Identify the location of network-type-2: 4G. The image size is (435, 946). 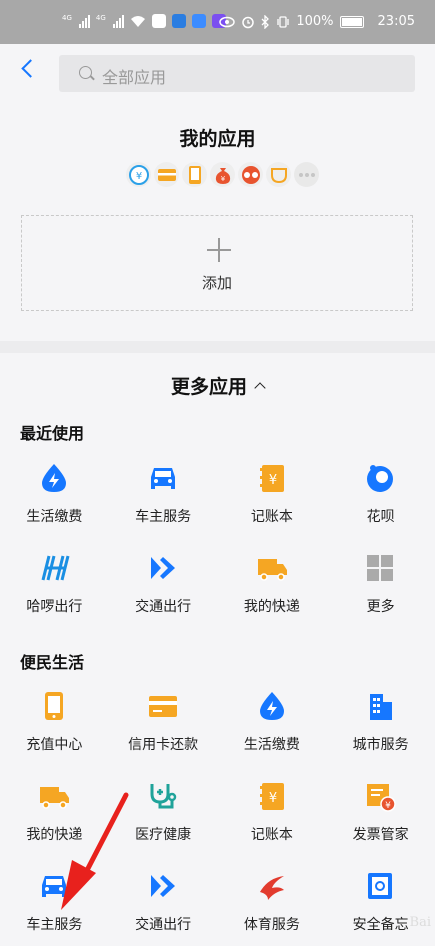
(100, 18).